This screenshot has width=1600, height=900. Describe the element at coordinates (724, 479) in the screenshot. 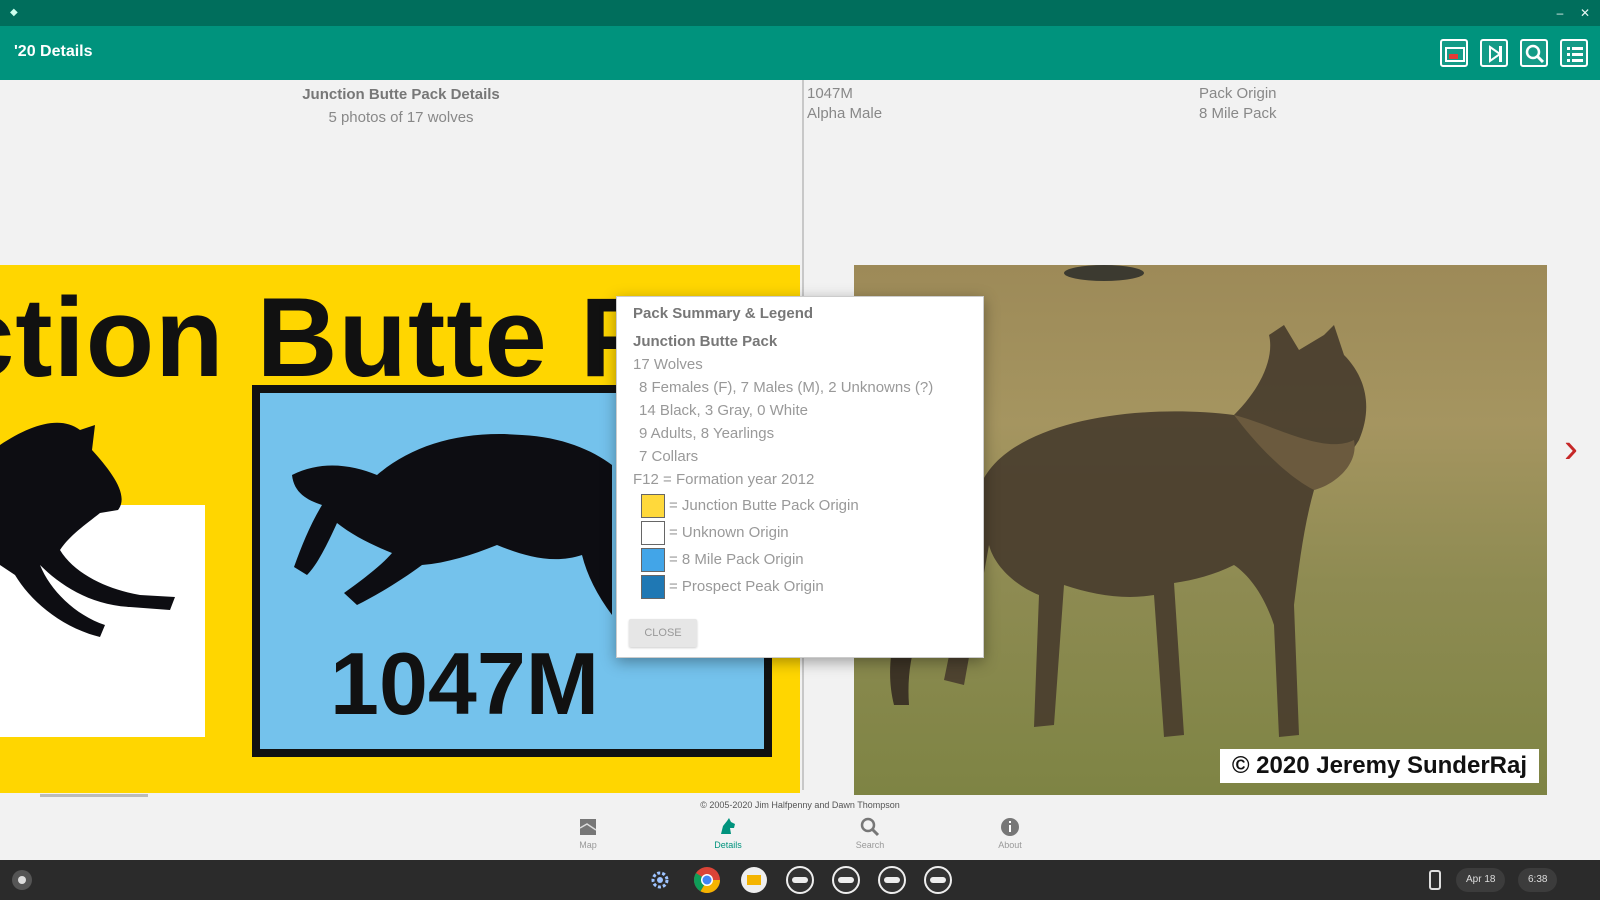

I see `dialog-formation-year: F12 = Formation year 2012` at that location.